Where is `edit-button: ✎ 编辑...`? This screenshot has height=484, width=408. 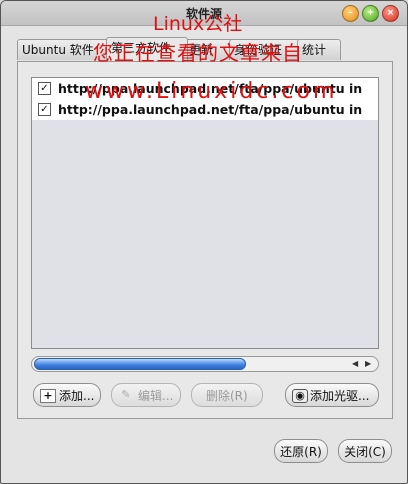
edit-button: ✎ 编辑... is located at coordinates (146, 395).